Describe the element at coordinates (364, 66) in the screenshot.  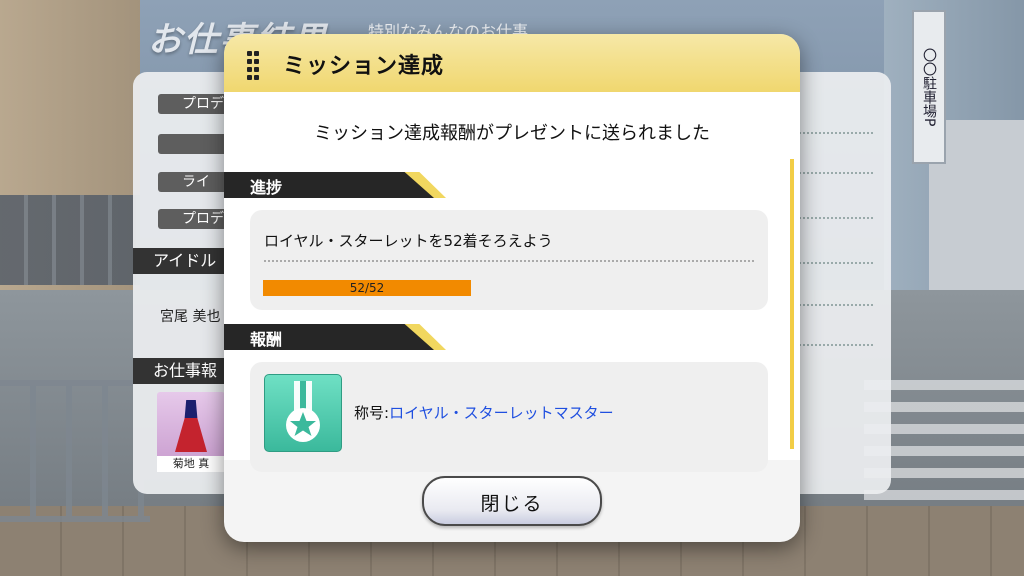
I see `dialog-title: ミッション達成` at that location.